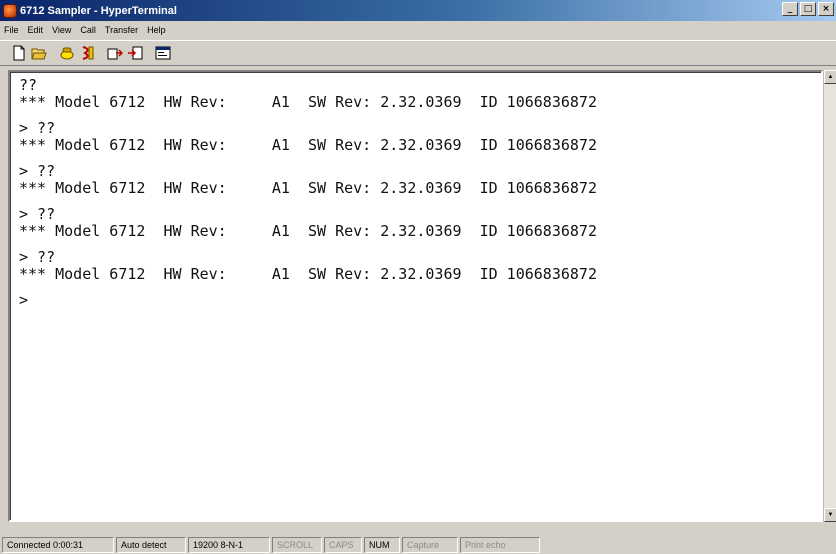  I want to click on receive-button, so click(135, 53).